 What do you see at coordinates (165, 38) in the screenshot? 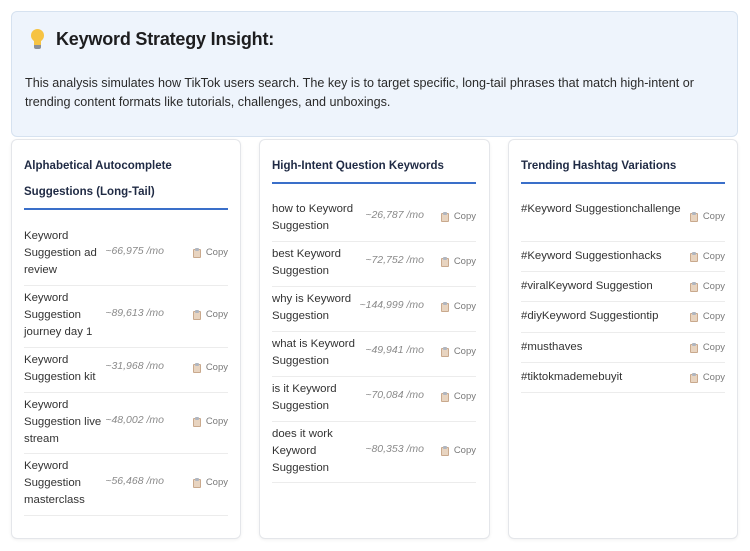
I see `insight-title: Keyword Strategy Insight:` at bounding box center [165, 38].